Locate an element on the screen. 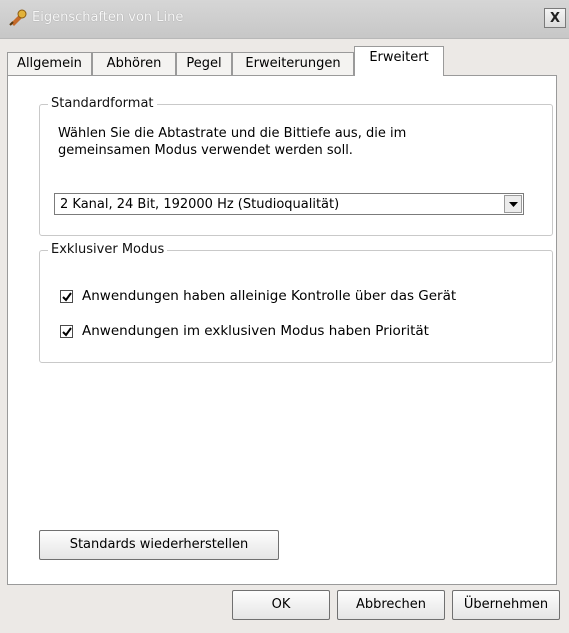 Image resolution: width=569 pixels, height=633 pixels. apply-button: Übernehmen is located at coordinates (506, 605).